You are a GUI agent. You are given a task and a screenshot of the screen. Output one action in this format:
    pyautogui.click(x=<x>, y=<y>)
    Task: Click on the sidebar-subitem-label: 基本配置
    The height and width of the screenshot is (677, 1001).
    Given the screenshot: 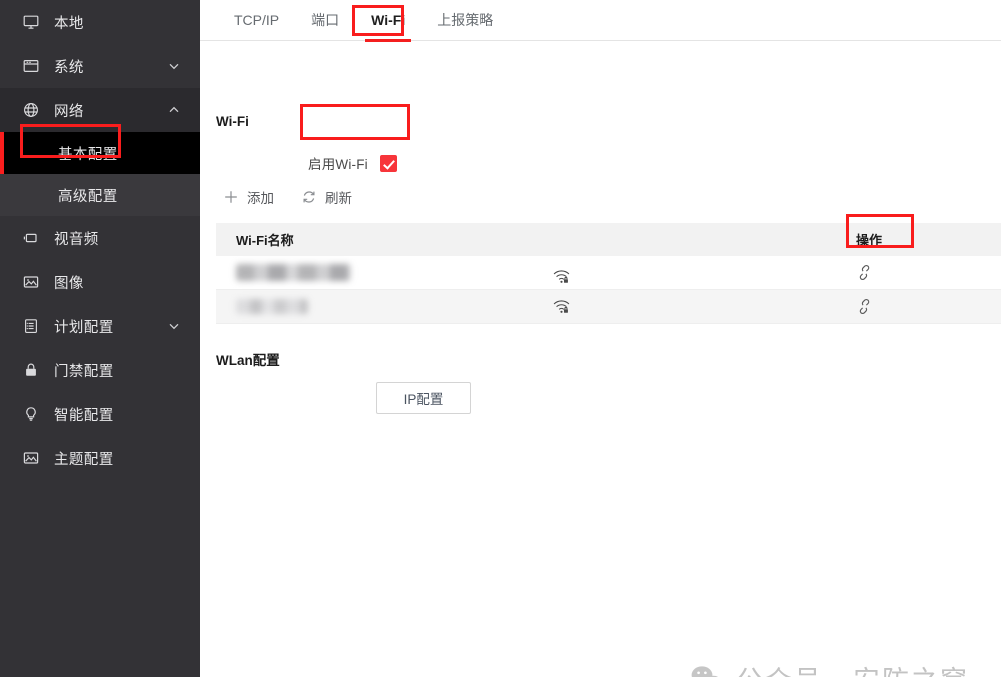 What is the action you would take?
    pyautogui.click(x=88, y=154)
    